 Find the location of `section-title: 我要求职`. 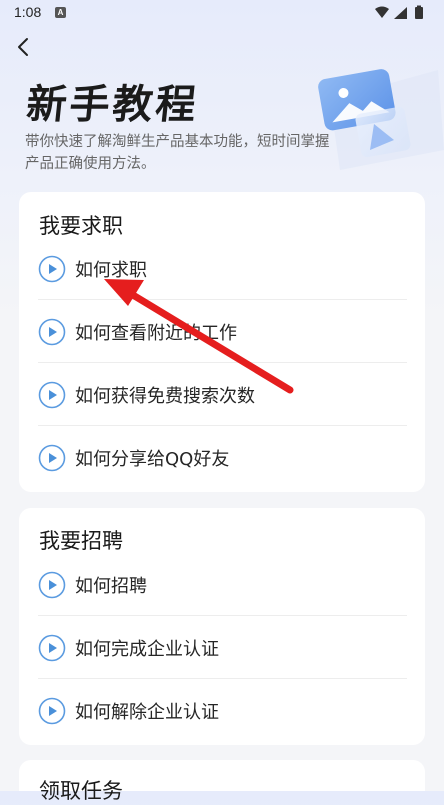

section-title: 我要求职 is located at coordinates (81, 226).